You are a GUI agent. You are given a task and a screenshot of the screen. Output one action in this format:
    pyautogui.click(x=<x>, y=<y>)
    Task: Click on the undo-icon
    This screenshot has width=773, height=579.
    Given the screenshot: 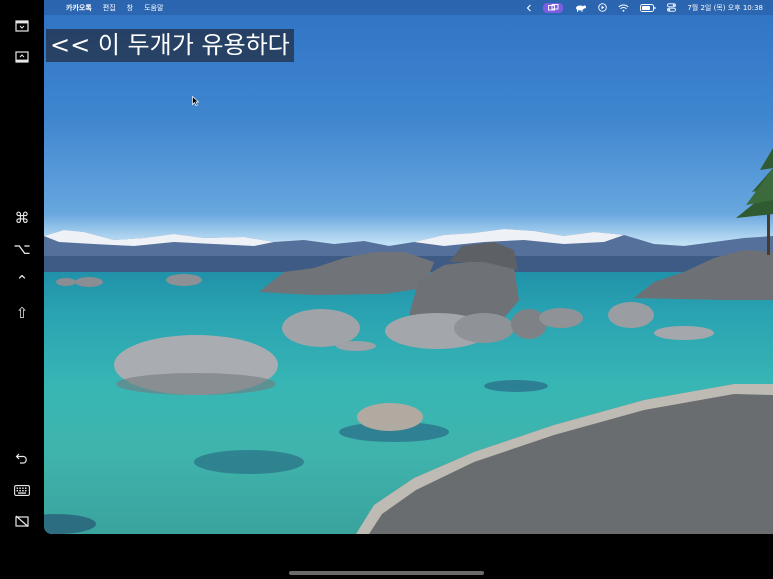 What is the action you would take?
    pyautogui.click(x=22, y=458)
    